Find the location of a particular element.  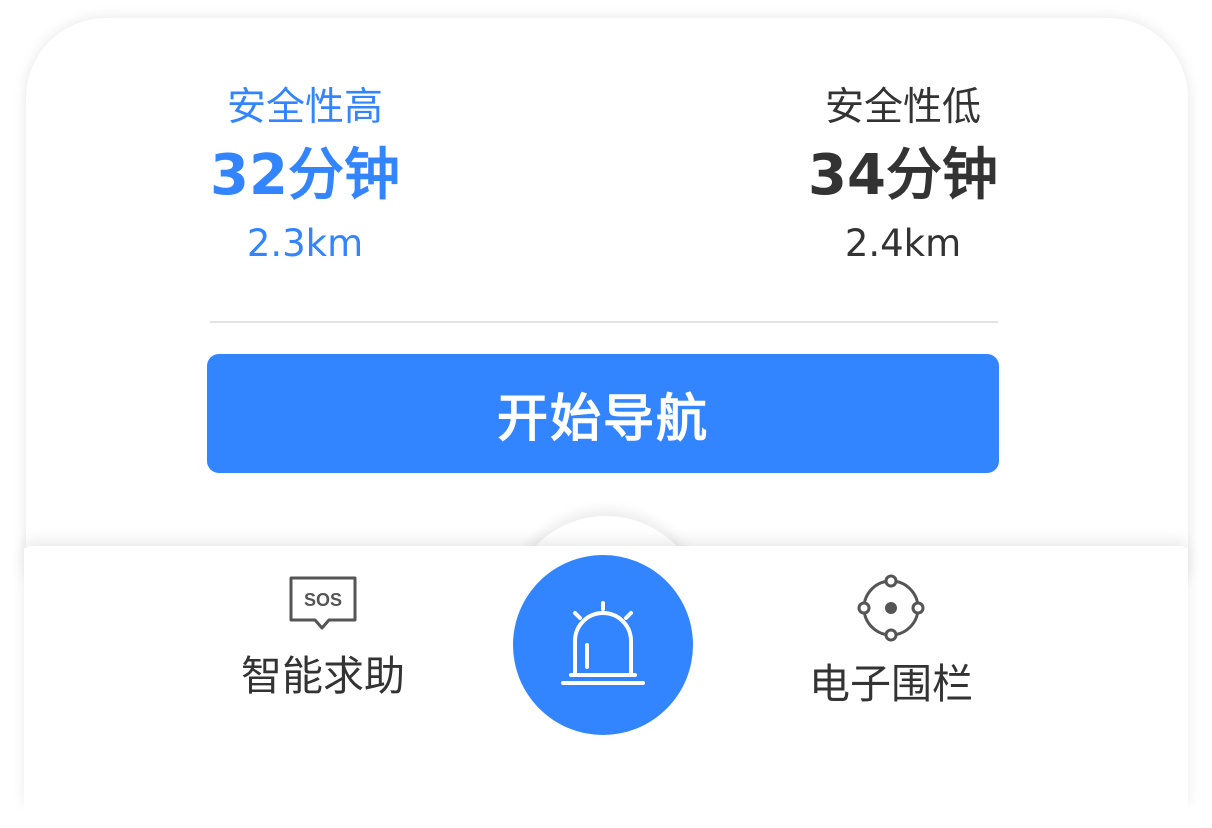

tab-label: 智能求助 is located at coordinates (323, 676).